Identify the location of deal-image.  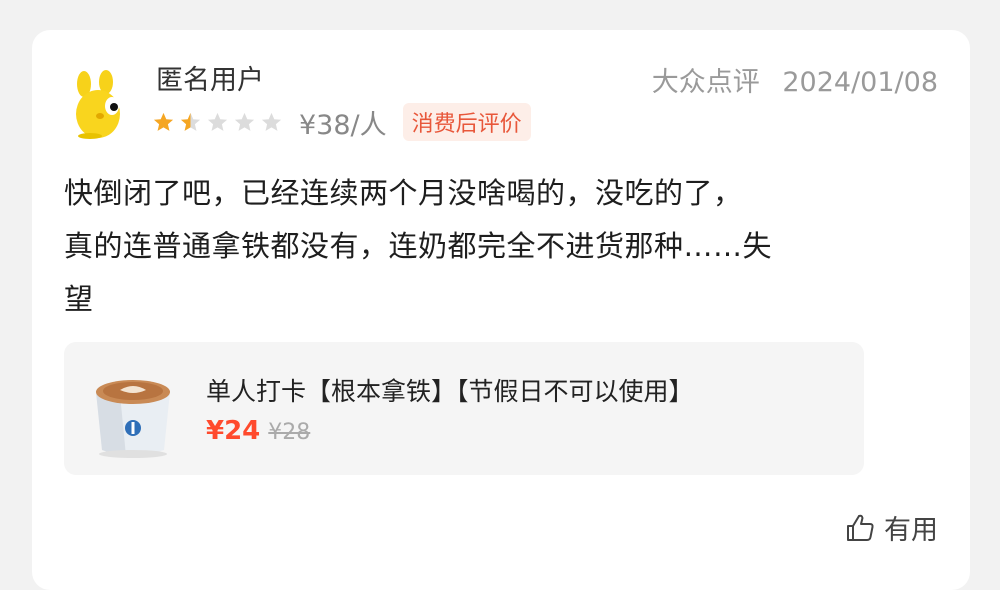
(133, 409).